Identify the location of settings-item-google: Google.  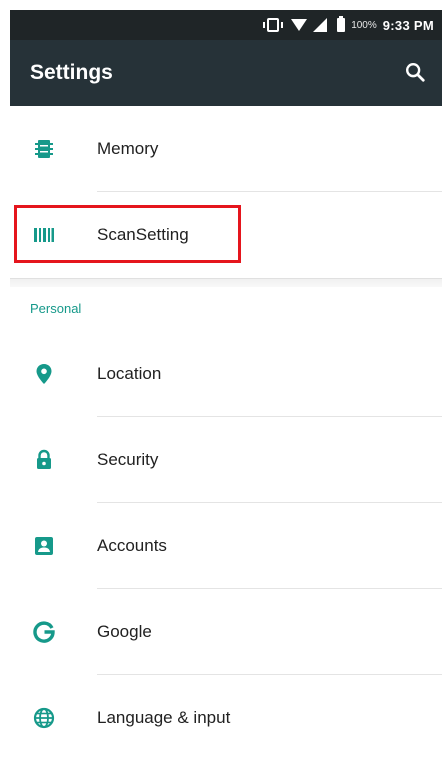
(226, 632).